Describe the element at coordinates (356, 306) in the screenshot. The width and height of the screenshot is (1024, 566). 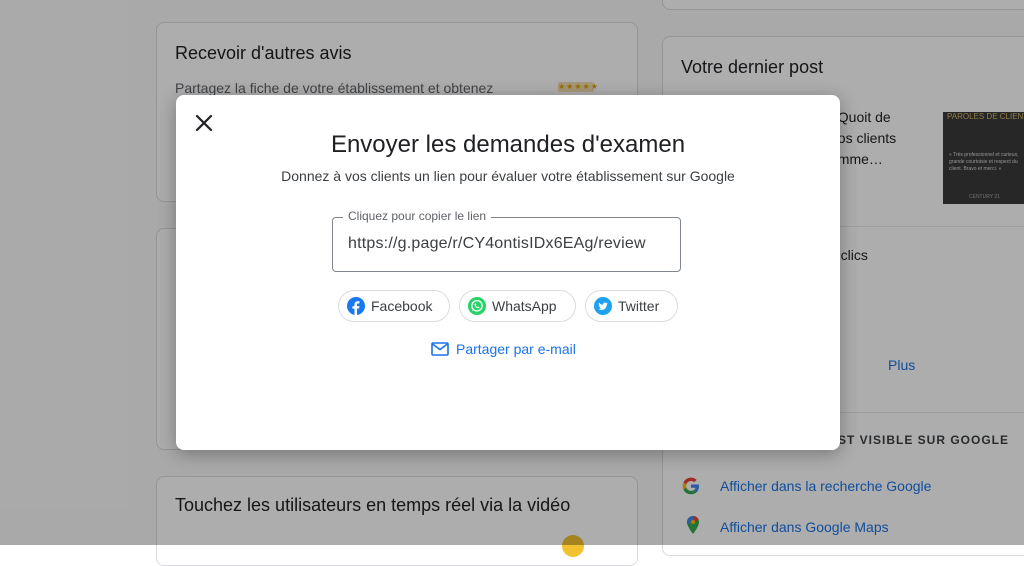
I see `facebook-icon` at that location.